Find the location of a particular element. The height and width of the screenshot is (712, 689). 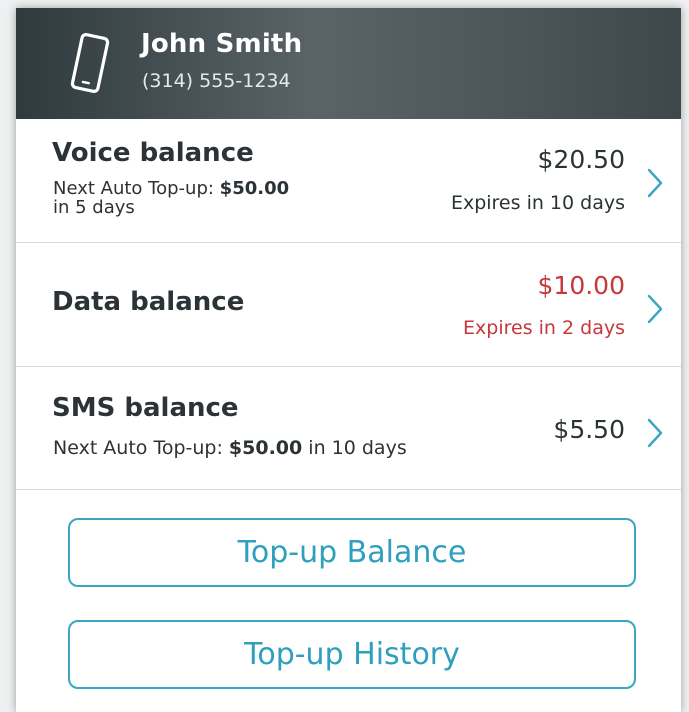

account-holder-name: John Smith is located at coordinates (222, 44).